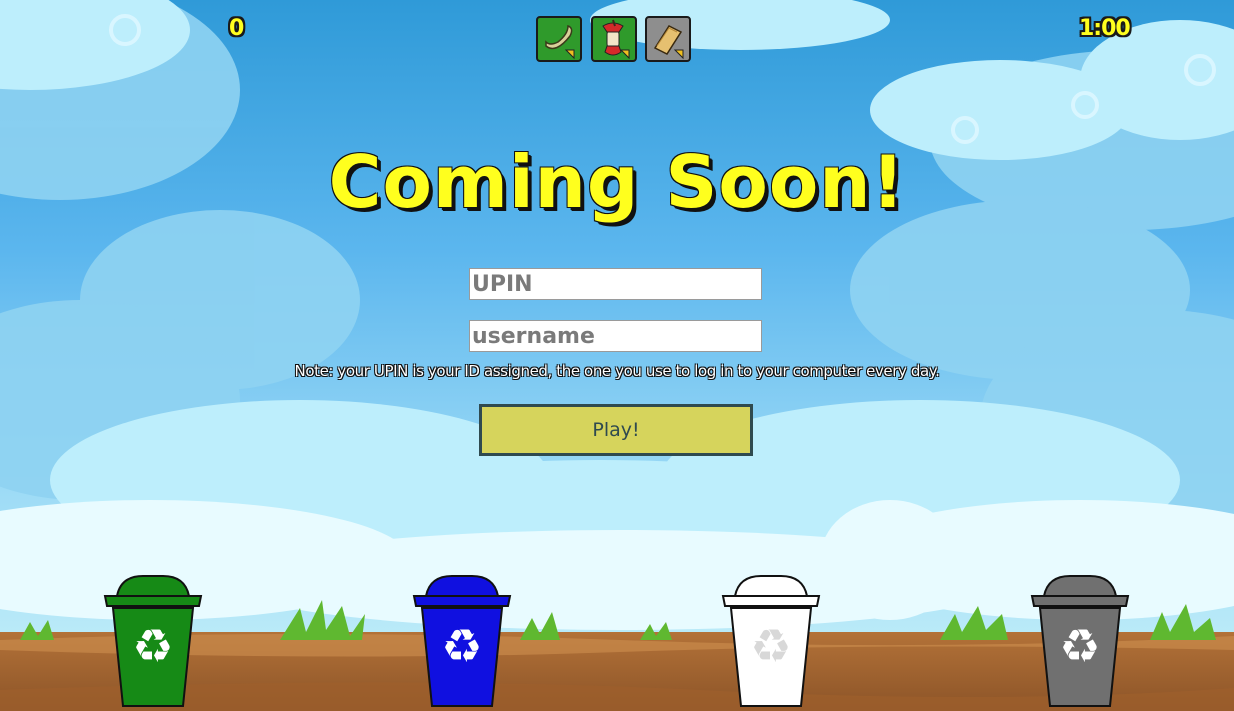 The image size is (1234, 711). What do you see at coordinates (616, 430) in the screenshot?
I see `play-button: Play!` at bounding box center [616, 430].